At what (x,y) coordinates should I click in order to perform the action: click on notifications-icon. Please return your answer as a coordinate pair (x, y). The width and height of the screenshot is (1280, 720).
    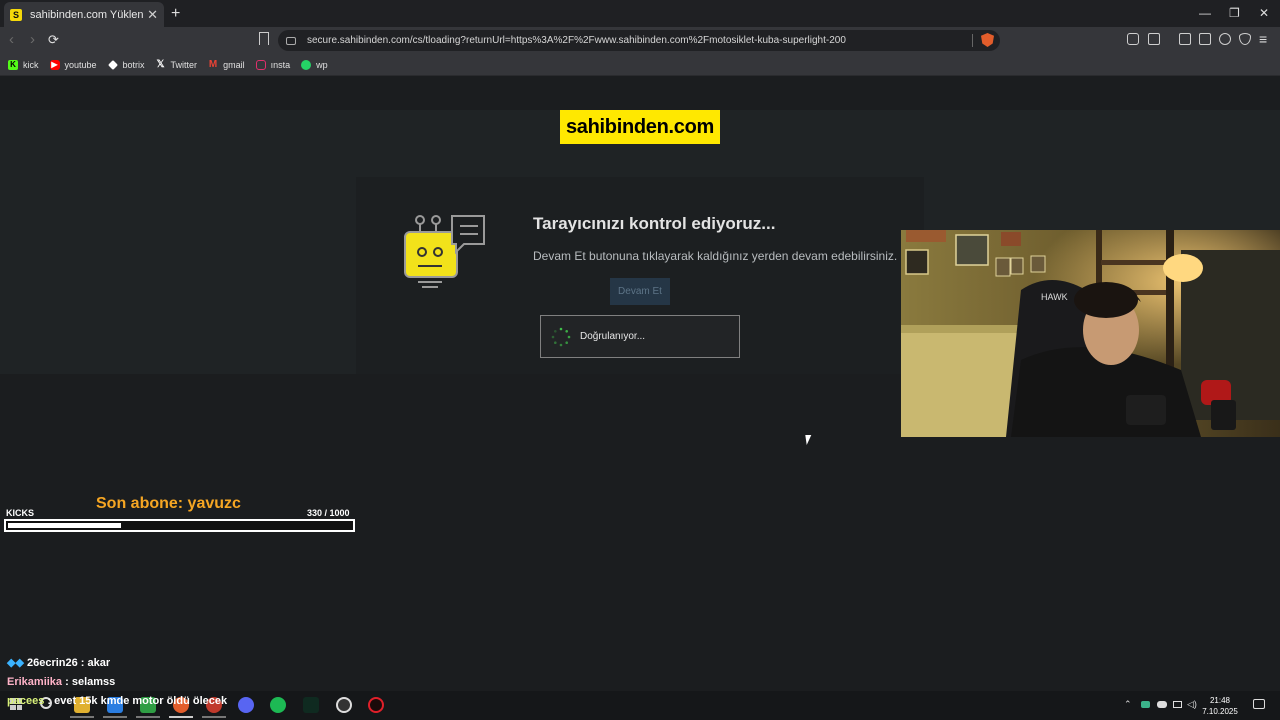
    Looking at the image, I should click on (1259, 704).